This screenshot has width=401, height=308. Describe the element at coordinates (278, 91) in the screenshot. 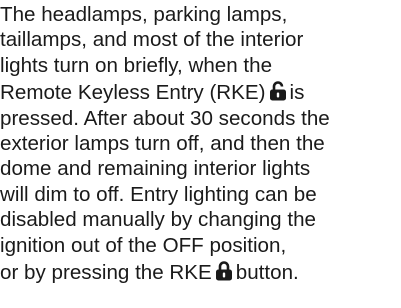

I see `unlock-padlock-icon` at that location.